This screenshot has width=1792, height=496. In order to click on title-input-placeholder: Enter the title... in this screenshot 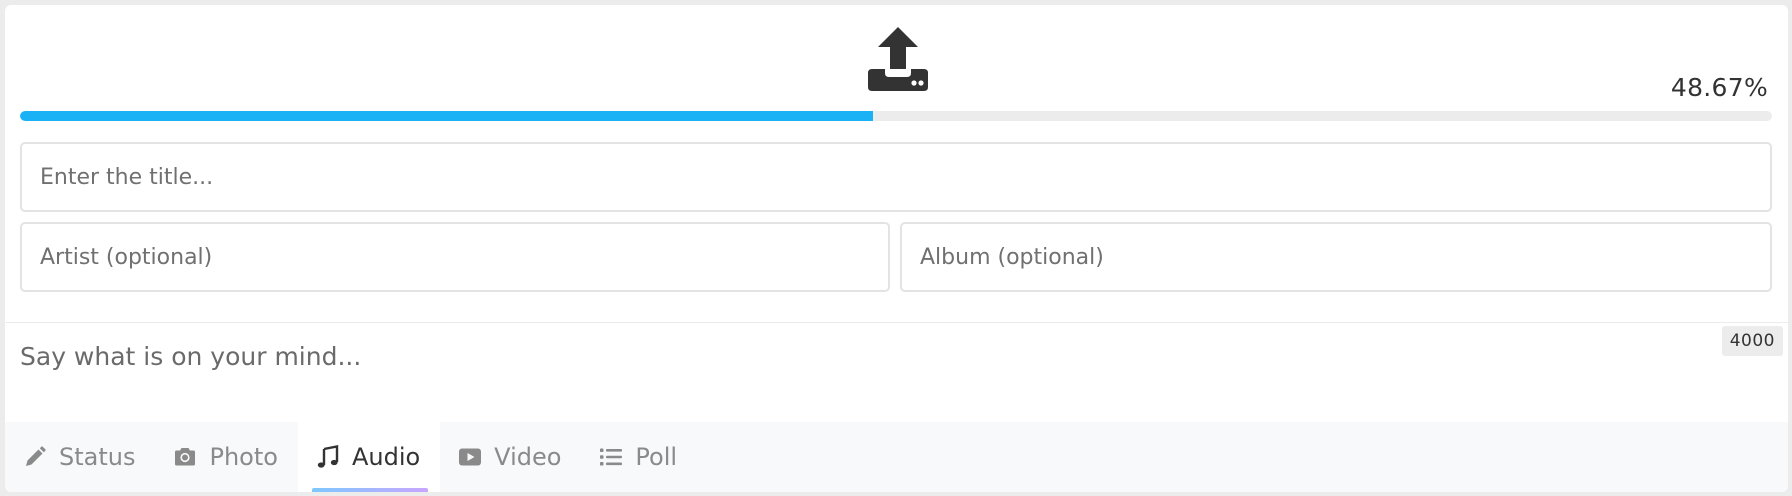, I will do `click(127, 177)`.